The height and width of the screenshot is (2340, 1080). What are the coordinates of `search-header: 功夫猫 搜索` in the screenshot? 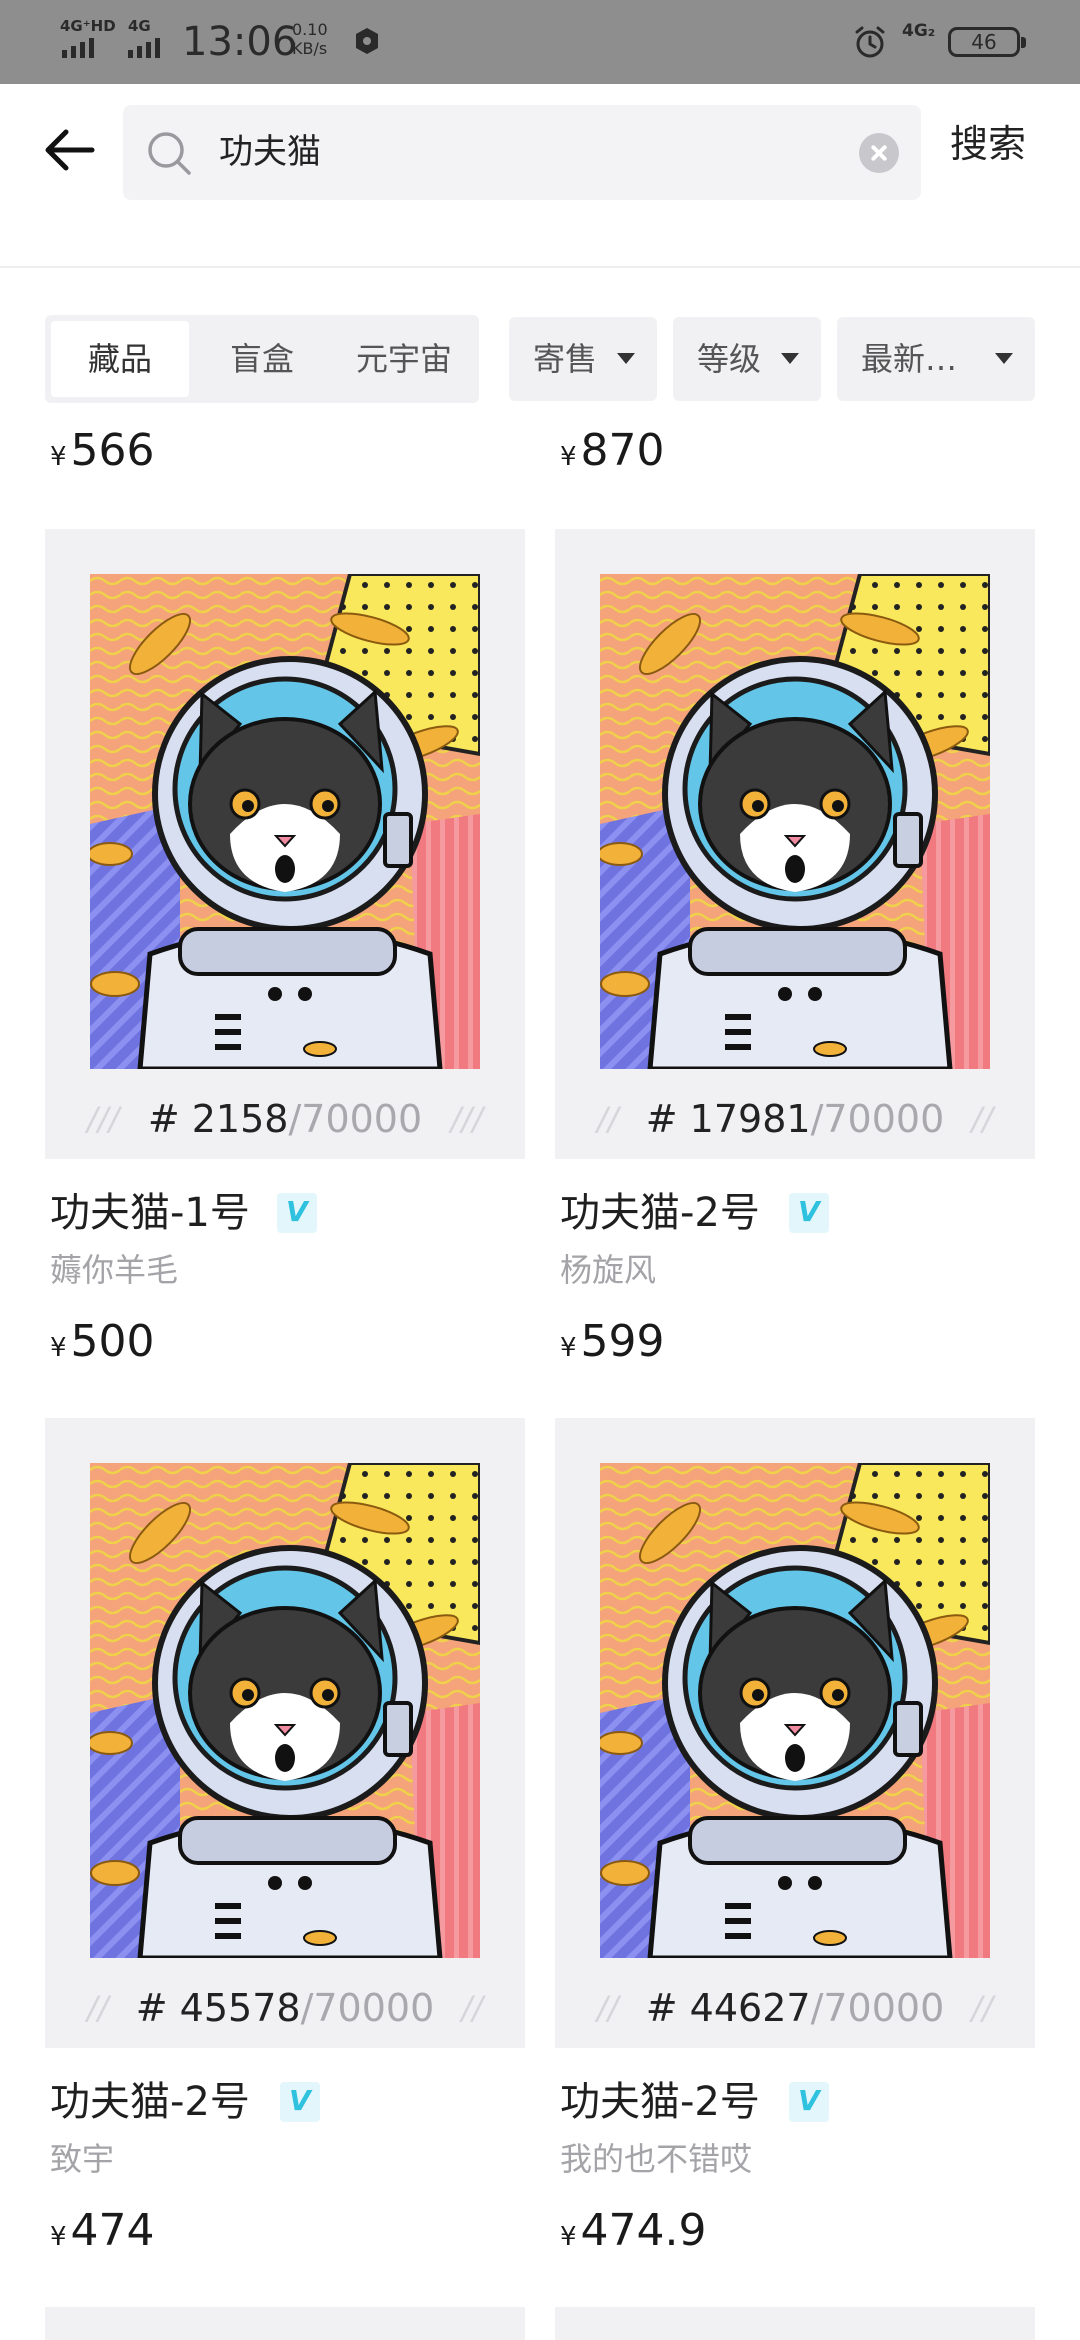 It's located at (540, 150).